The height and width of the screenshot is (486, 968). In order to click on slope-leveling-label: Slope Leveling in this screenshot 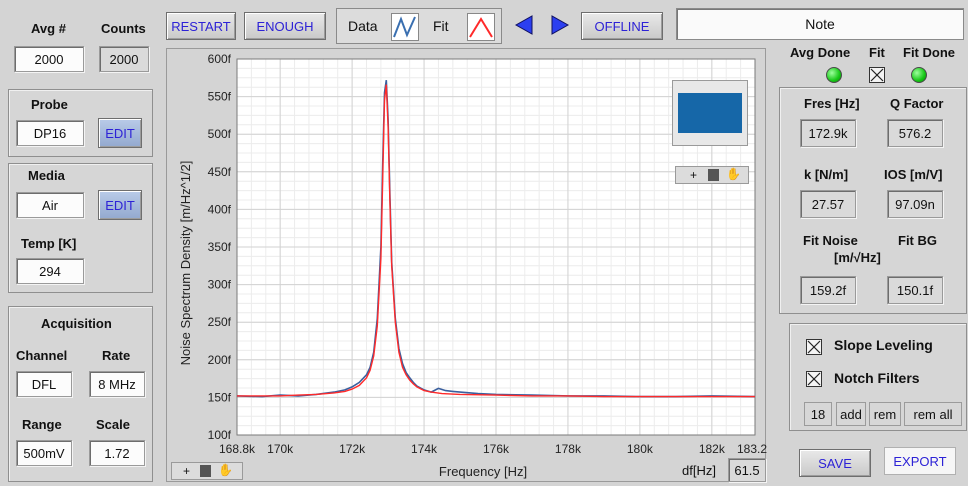, I will do `click(883, 345)`.